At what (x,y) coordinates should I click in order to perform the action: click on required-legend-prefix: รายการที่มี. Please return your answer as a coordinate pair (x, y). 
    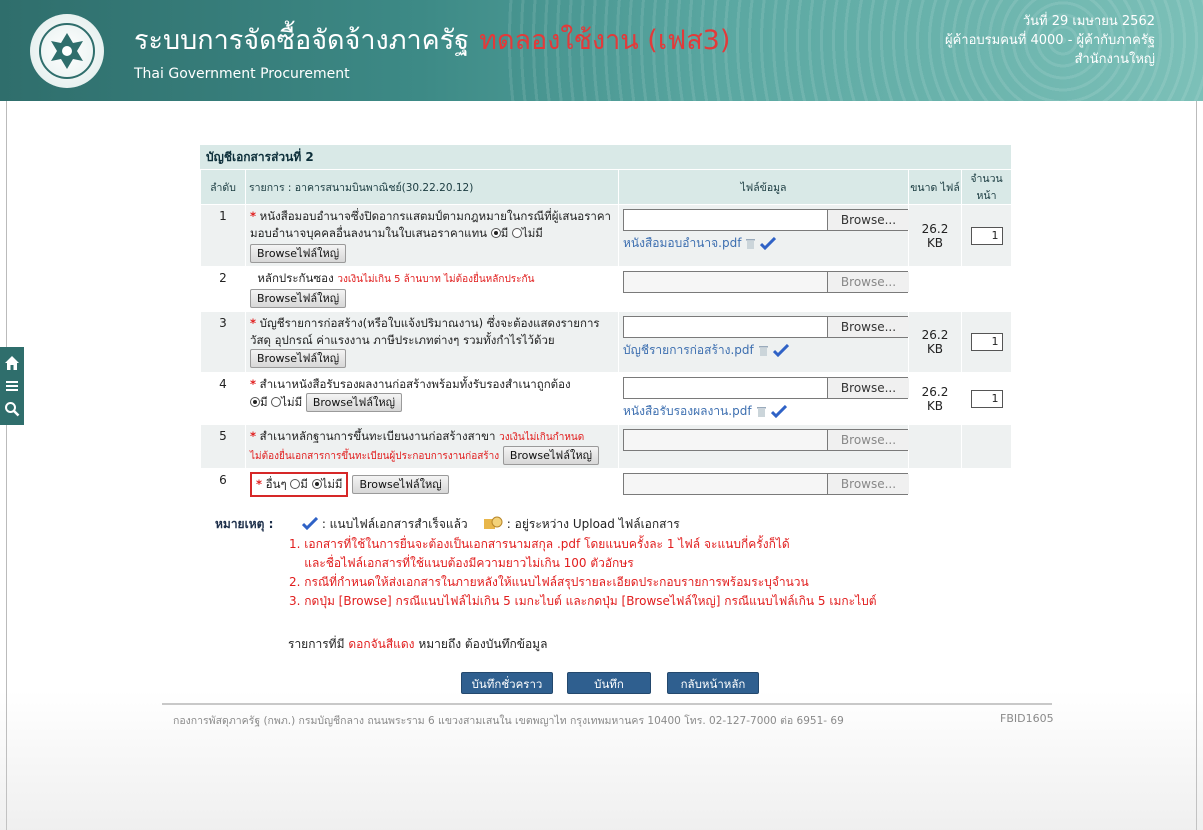
    Looking at the image, I should click on (316, 644).